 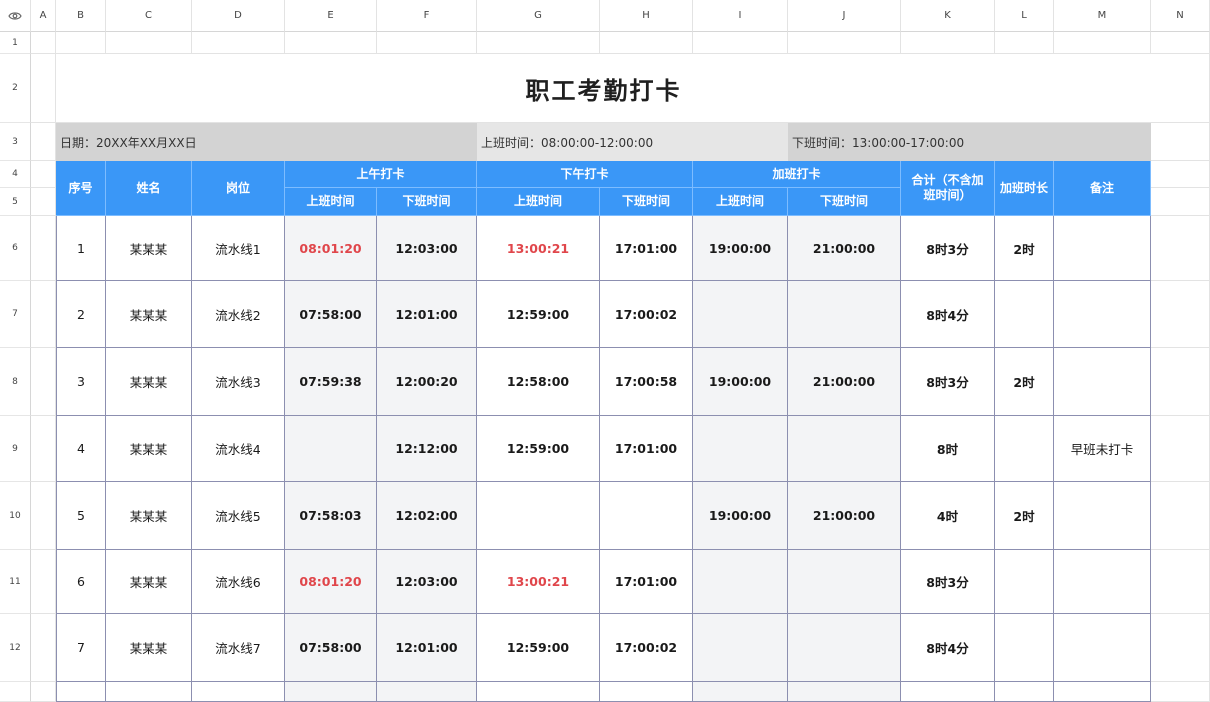 What do you see at coordinates (15, 516) in the screenshot?
I see `row-header-10: 10` at bounding box center [15, 516].